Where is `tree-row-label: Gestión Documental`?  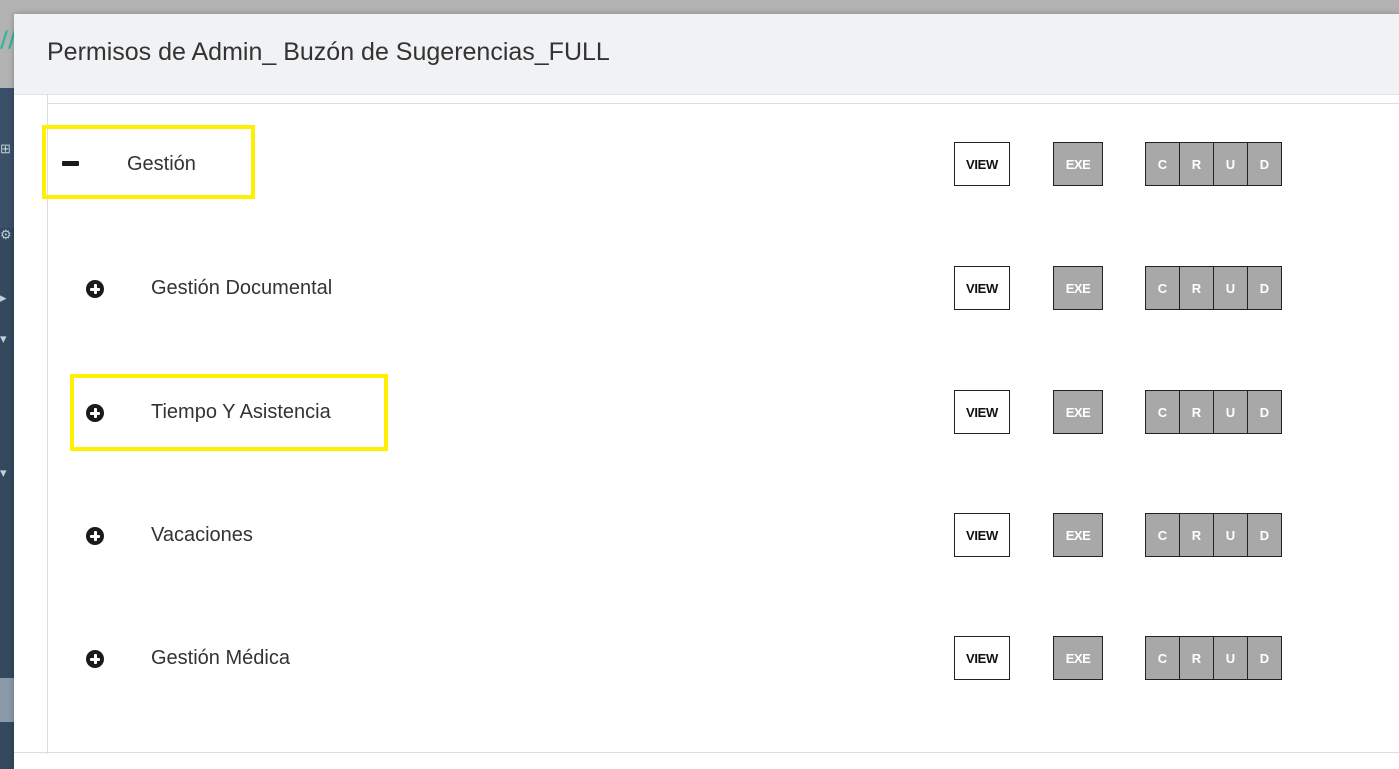
tree-row-label: Gestión Documental is located at coordinates (241, 288).